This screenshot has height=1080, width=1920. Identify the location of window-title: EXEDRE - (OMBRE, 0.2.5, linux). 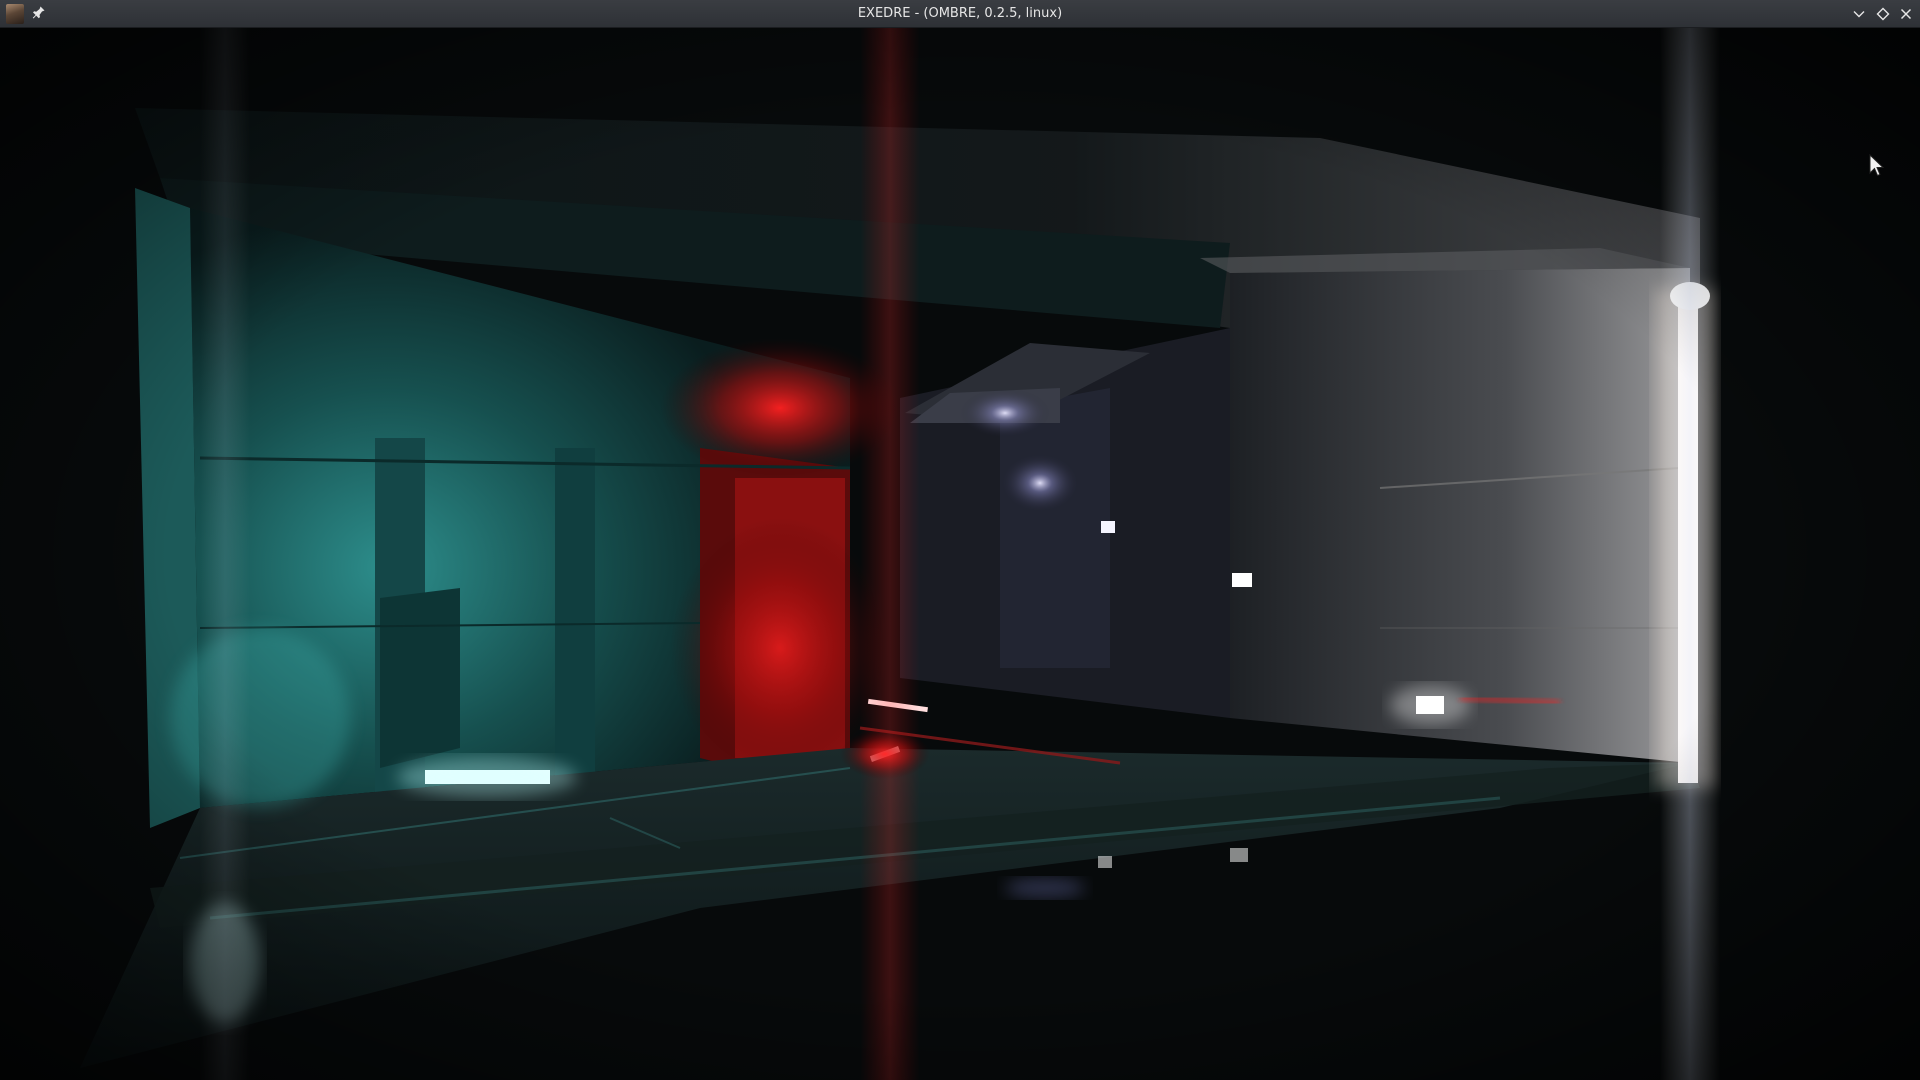
(960, 13).